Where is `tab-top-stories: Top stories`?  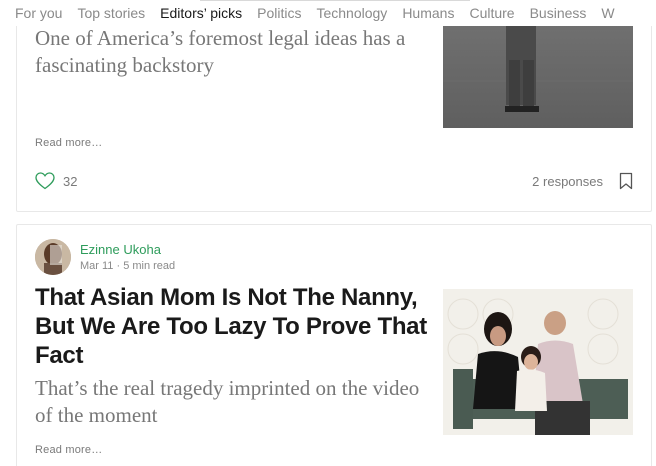 tab-top-stories: Top stories is located at coordinates (111, 13).